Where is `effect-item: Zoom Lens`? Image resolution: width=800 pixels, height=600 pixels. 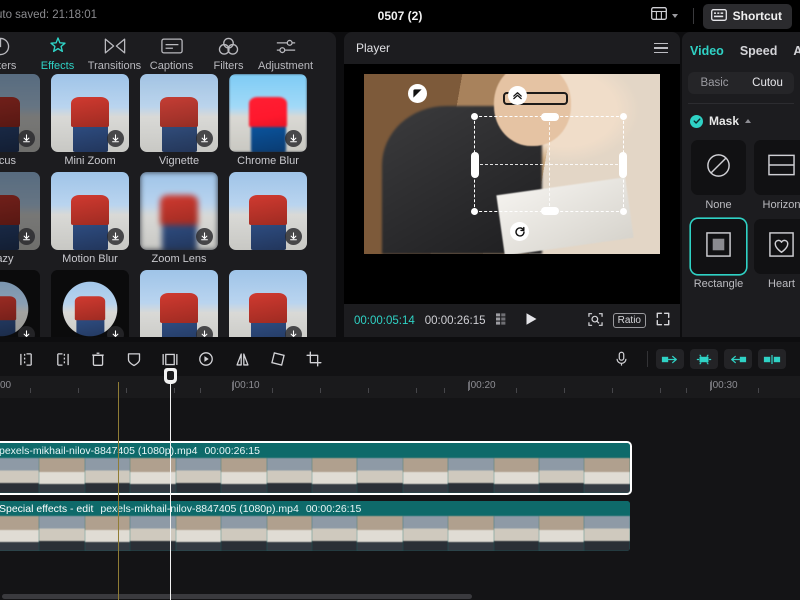 effect-item: Zoom Lens is located at coordinates (179, 218).